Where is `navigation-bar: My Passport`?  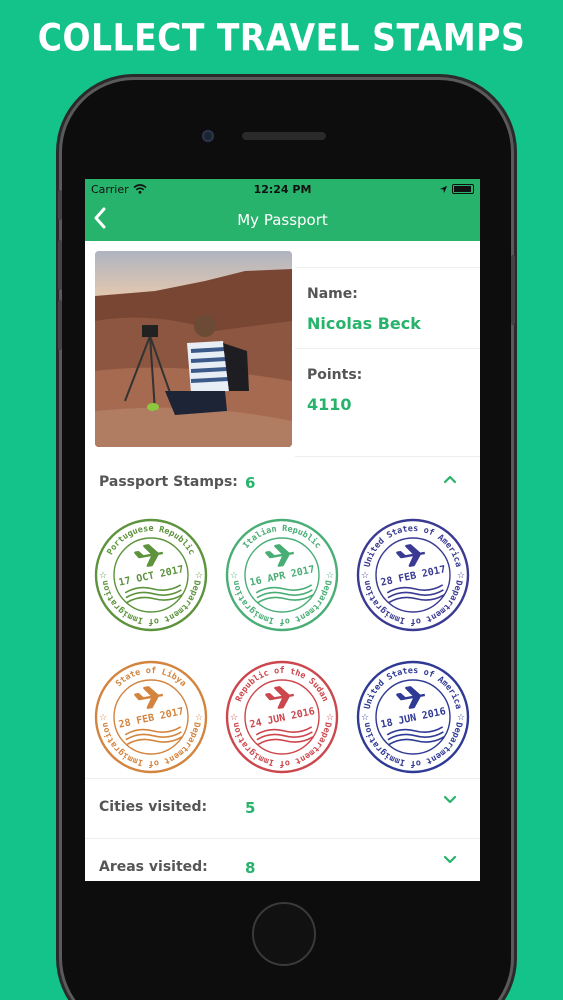 navigation-bar: My Passport is located at coordinates (282, 220).